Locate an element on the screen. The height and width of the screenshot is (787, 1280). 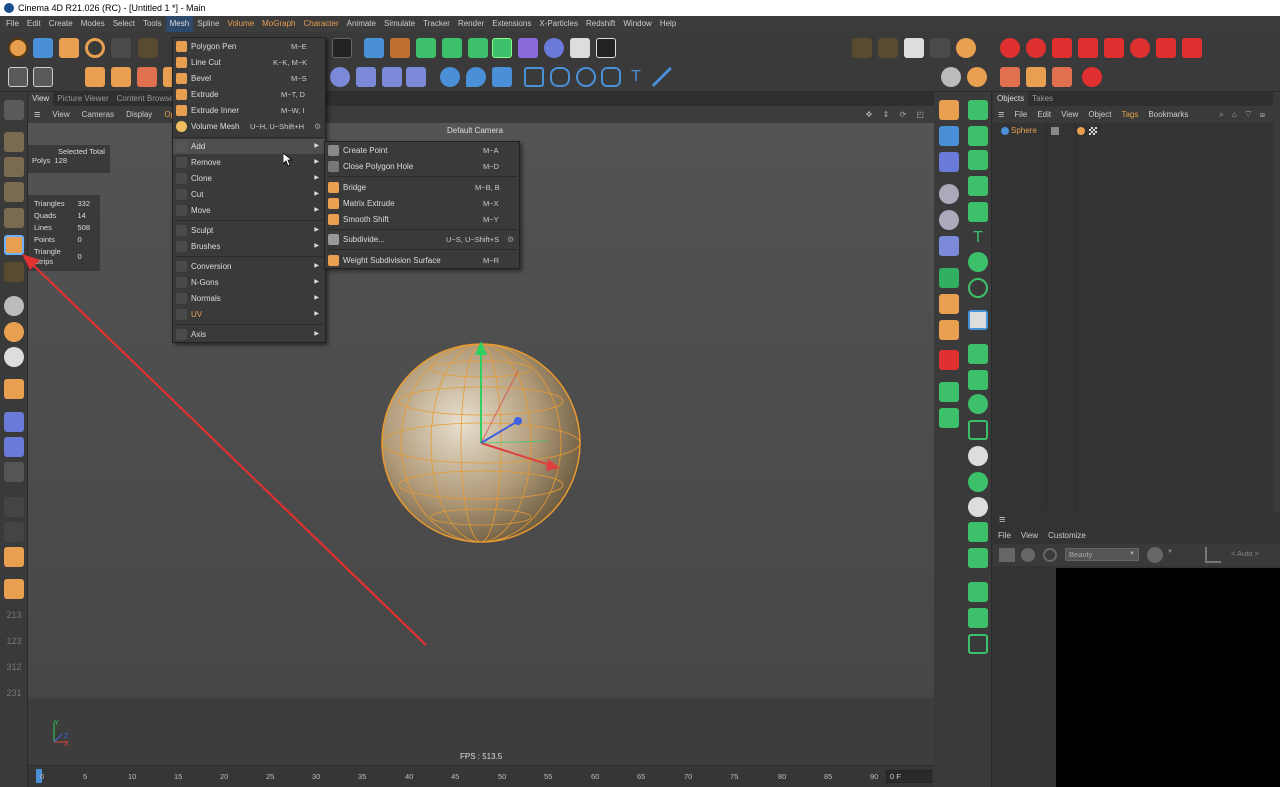
snap-s-active-icon is located at coordinates (977, 77).